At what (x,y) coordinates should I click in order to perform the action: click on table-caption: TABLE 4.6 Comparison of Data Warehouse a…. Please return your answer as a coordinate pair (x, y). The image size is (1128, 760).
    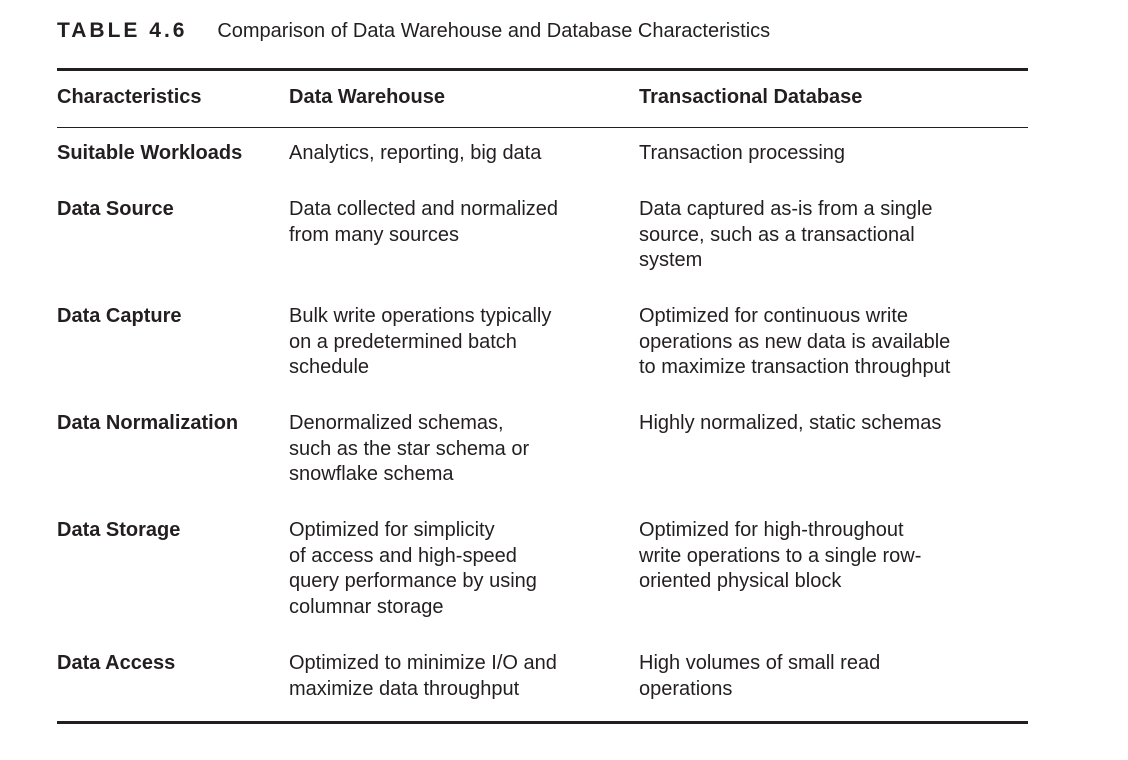
    Looking at the image, I should click on (413, 31).